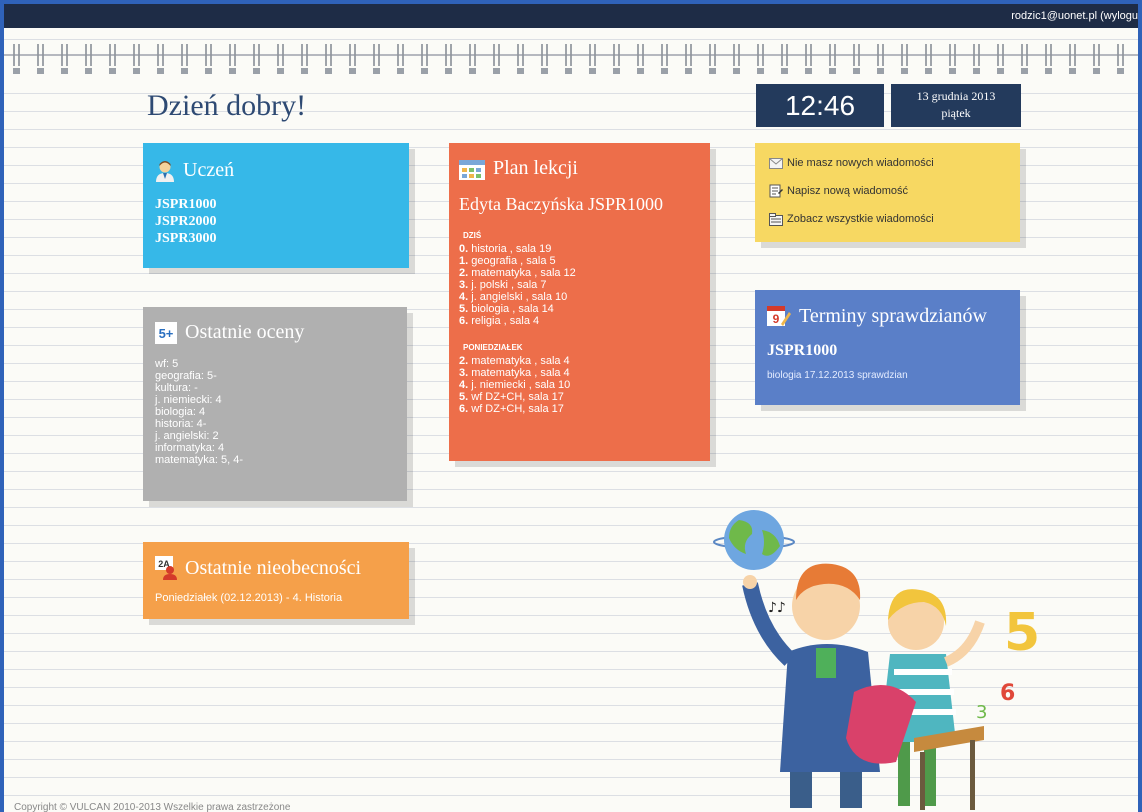 This screenshot has height=812, width=1142. I want to click on student-icon, so click(165, 171).